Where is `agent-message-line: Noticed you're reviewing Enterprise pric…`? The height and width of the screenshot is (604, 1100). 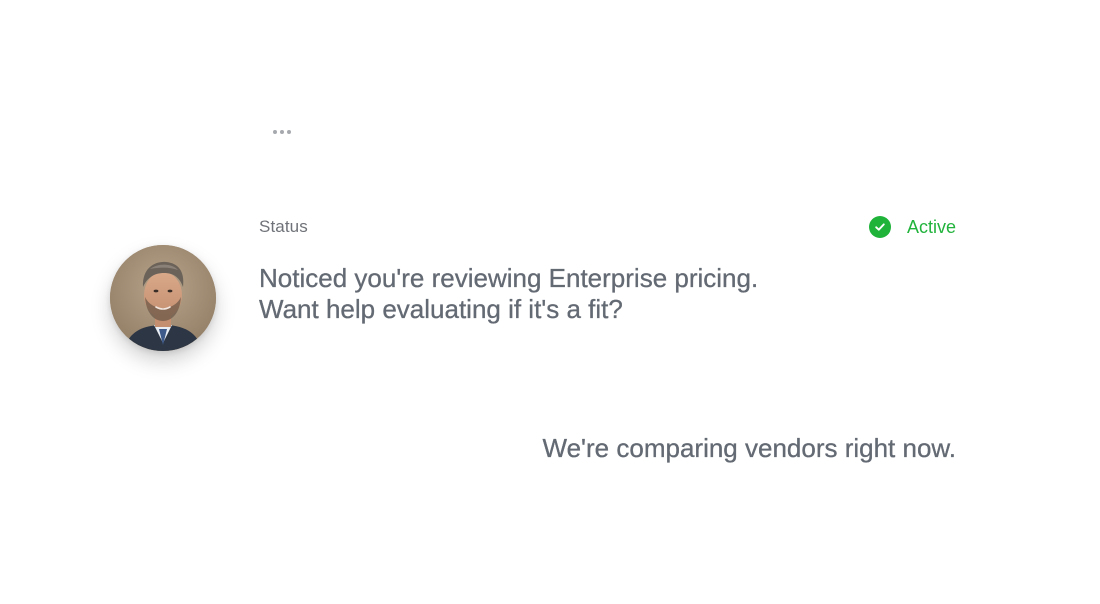 agent-message-line: Noticed you're reviewing Enterprise pric… is located at coordinates (509, 278).